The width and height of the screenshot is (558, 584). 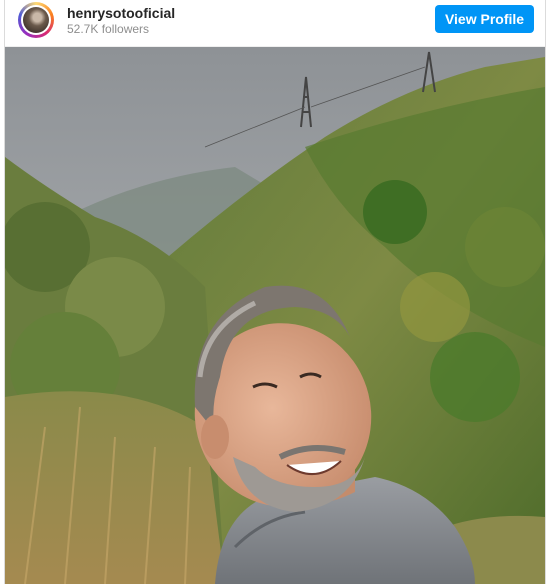 I want to click on view-profile-button: View Profile, so click(x=484, y=19).